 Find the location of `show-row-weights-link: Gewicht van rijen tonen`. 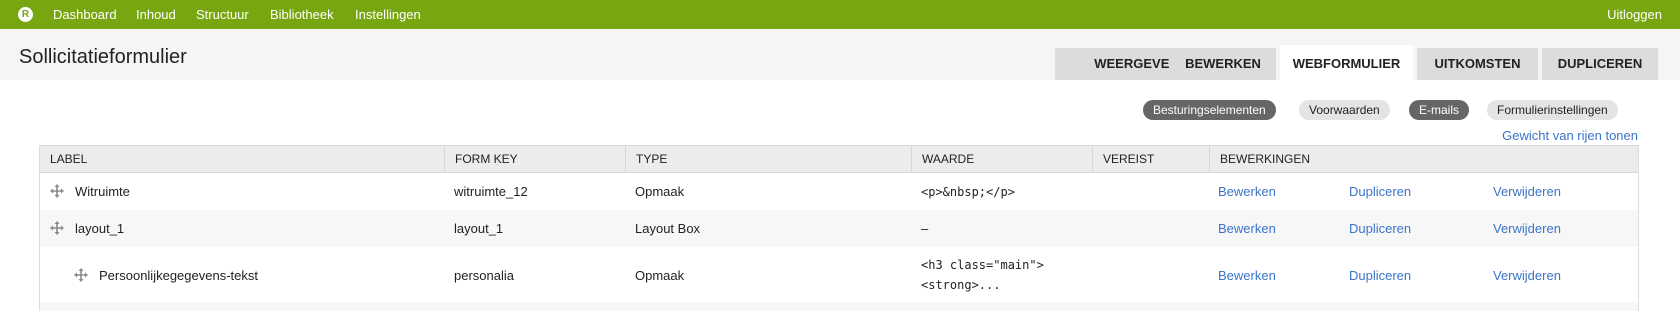

show-row-weights-link: Gewicht van rijen tonen is located at coordinates (1570, 135).